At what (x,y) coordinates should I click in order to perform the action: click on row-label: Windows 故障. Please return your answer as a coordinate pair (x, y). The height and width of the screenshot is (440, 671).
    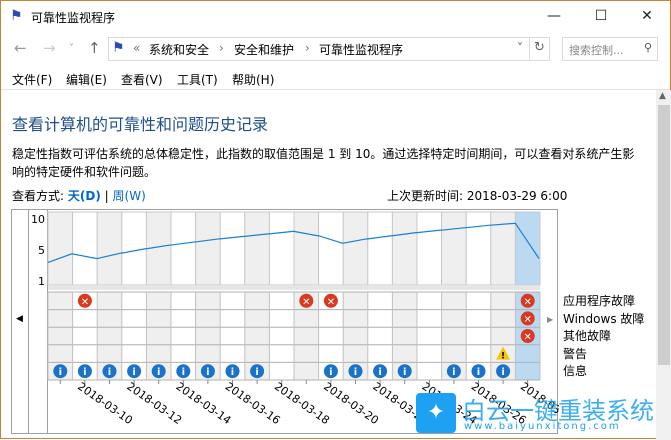
    Looking at the image, I should click on (604, 318).